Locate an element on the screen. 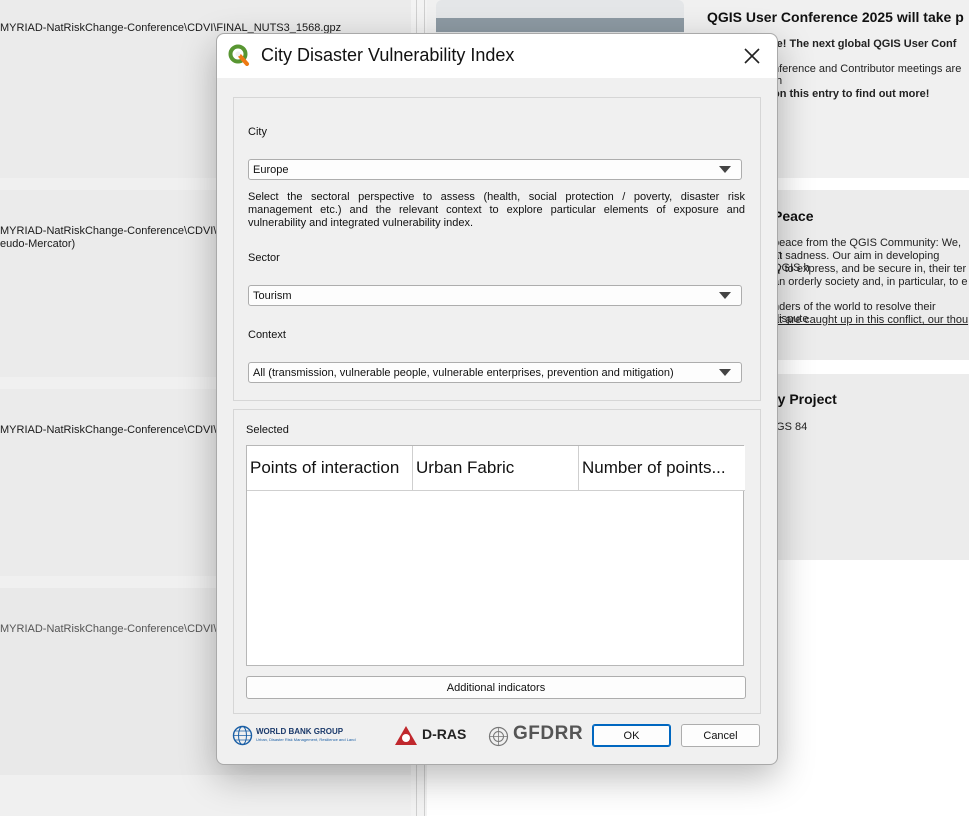 Image resolution: width=969 pixels, height=816 pixels. news-link: on this entry to find out more! is located at coordinates (851, 94).